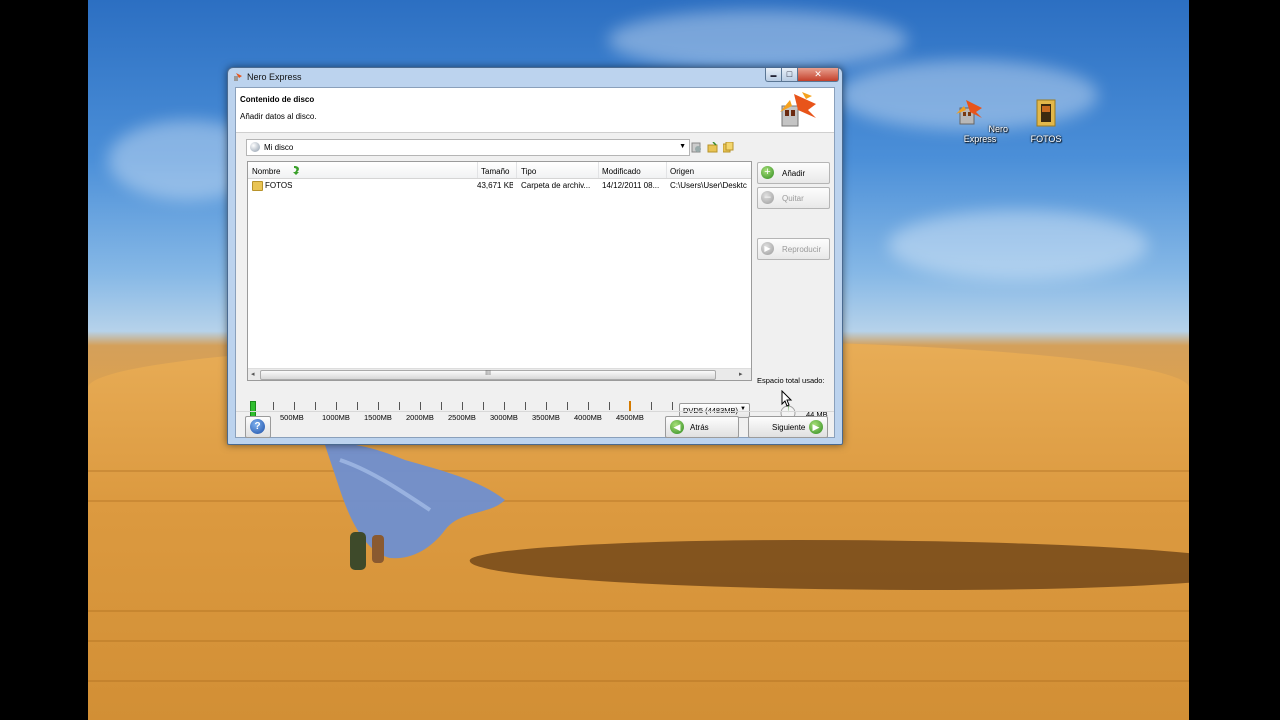 This screenshot has height=720, width=1280. I want to click on disc-icon, so click(255, 147).